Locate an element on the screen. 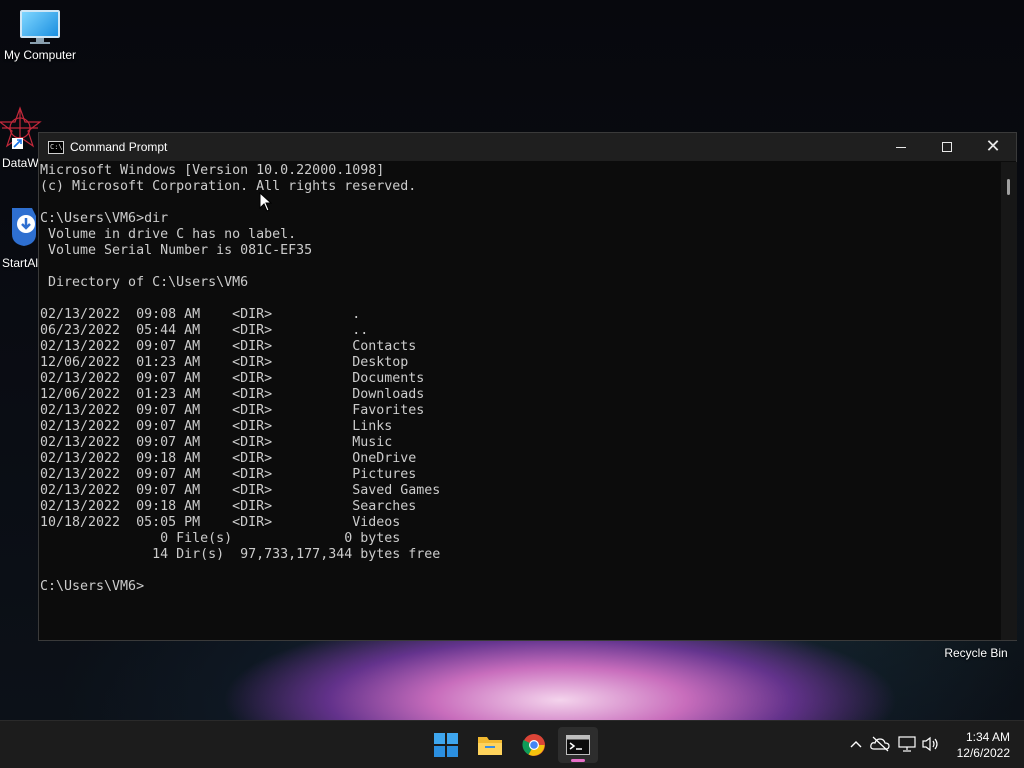  mouse-cursor-icon is located at coordinates (266, 201).